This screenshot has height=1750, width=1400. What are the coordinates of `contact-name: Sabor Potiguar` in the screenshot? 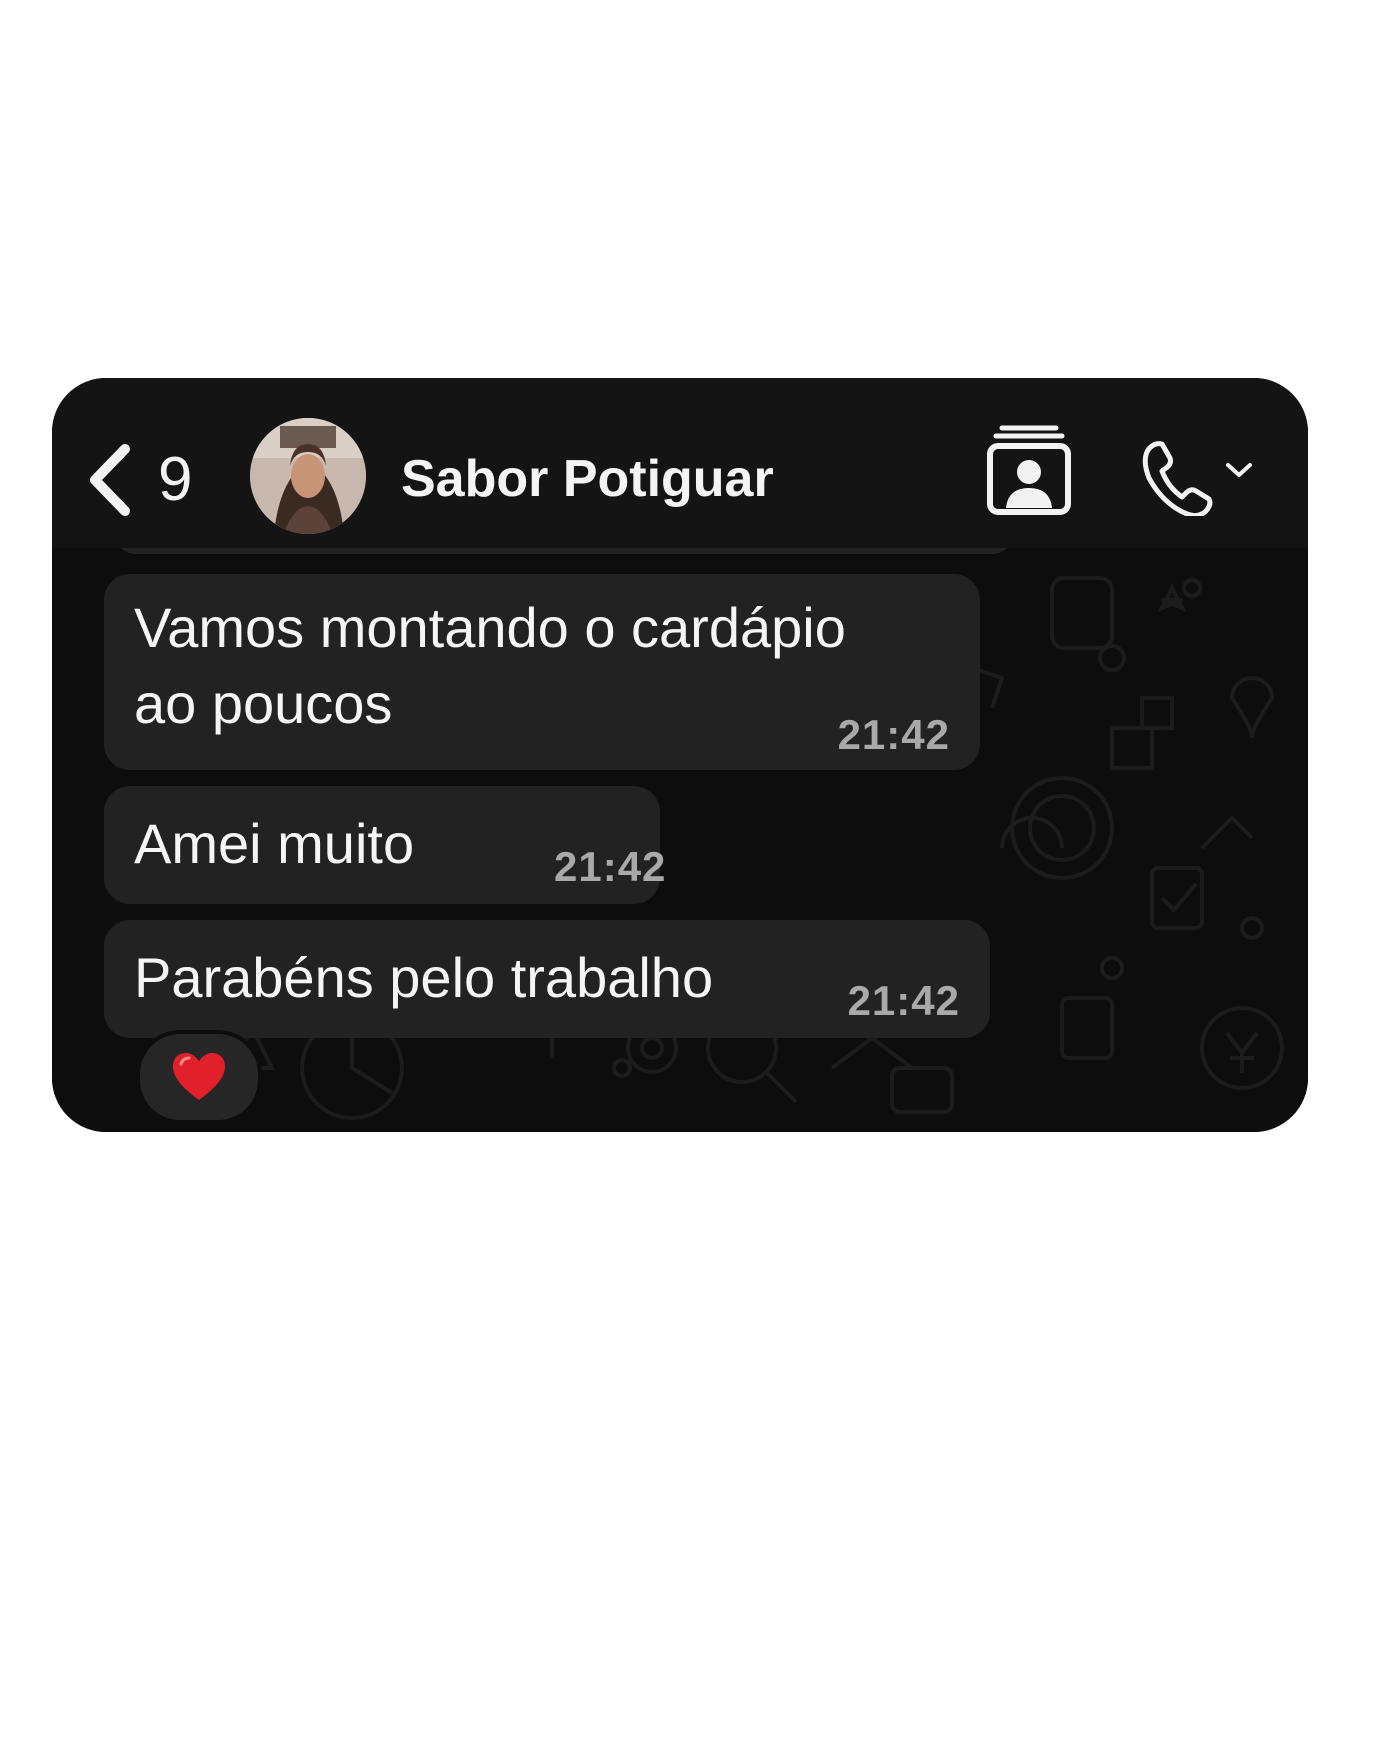 It's located at (587, 479).